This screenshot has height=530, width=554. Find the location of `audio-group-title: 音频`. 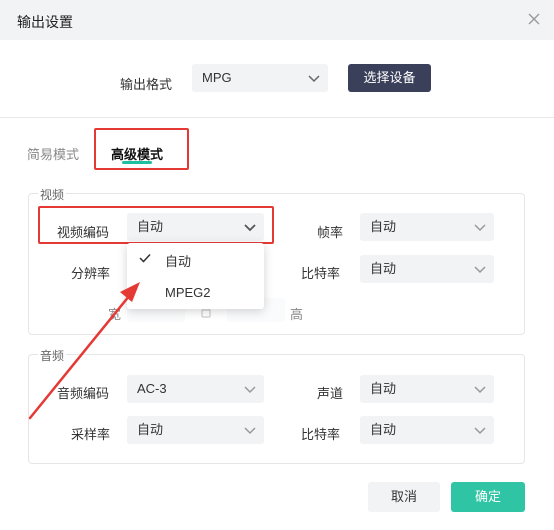

audio-group-title: 音频 is located at coordinates (52, 355).